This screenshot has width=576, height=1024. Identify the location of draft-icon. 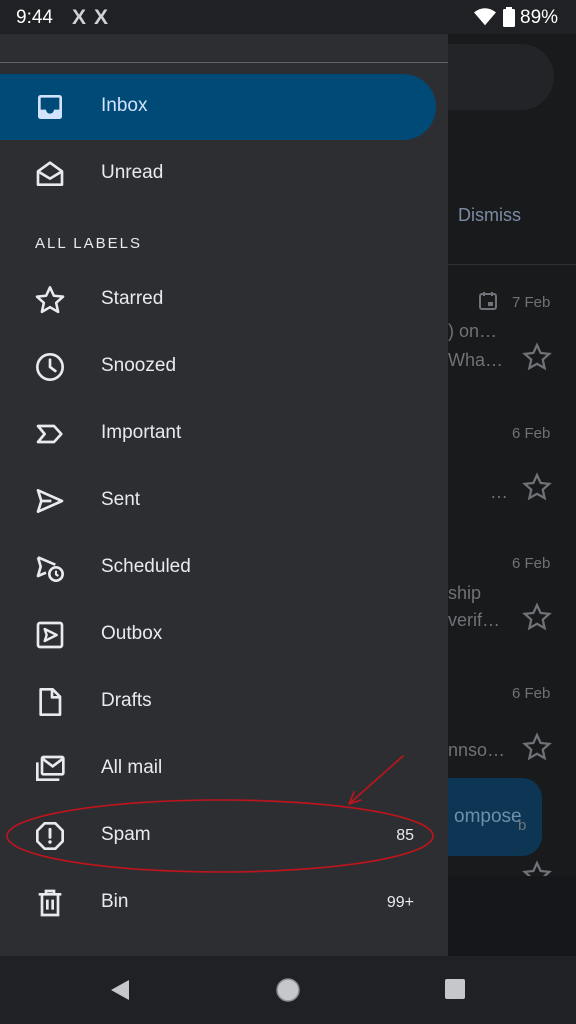
(50, 702).